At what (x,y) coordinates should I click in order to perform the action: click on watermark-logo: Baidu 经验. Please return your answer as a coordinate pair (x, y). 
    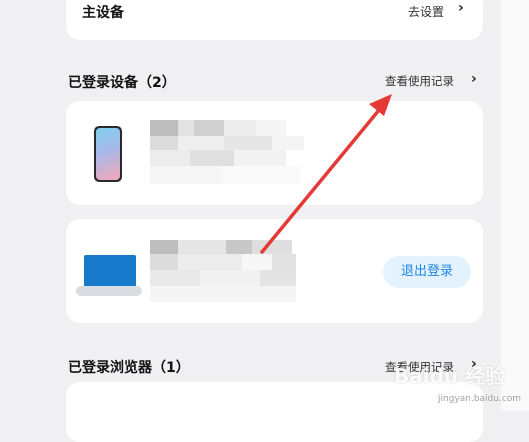
    Looking at the image, I should click on (450, 376).